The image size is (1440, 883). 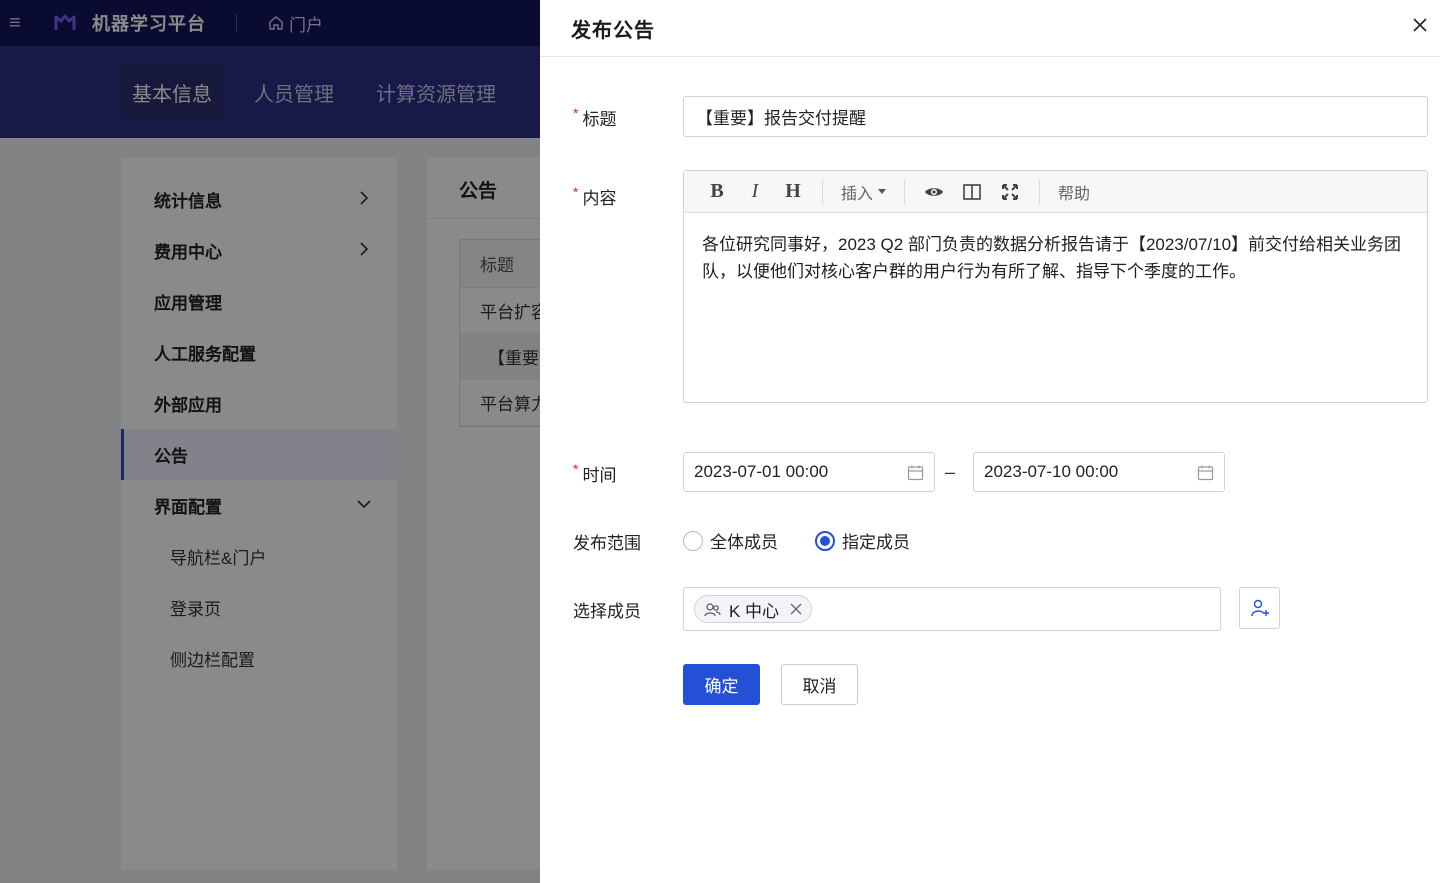 I want to click on radio-specified-members: 指定成员, so click(x=862, y=540).